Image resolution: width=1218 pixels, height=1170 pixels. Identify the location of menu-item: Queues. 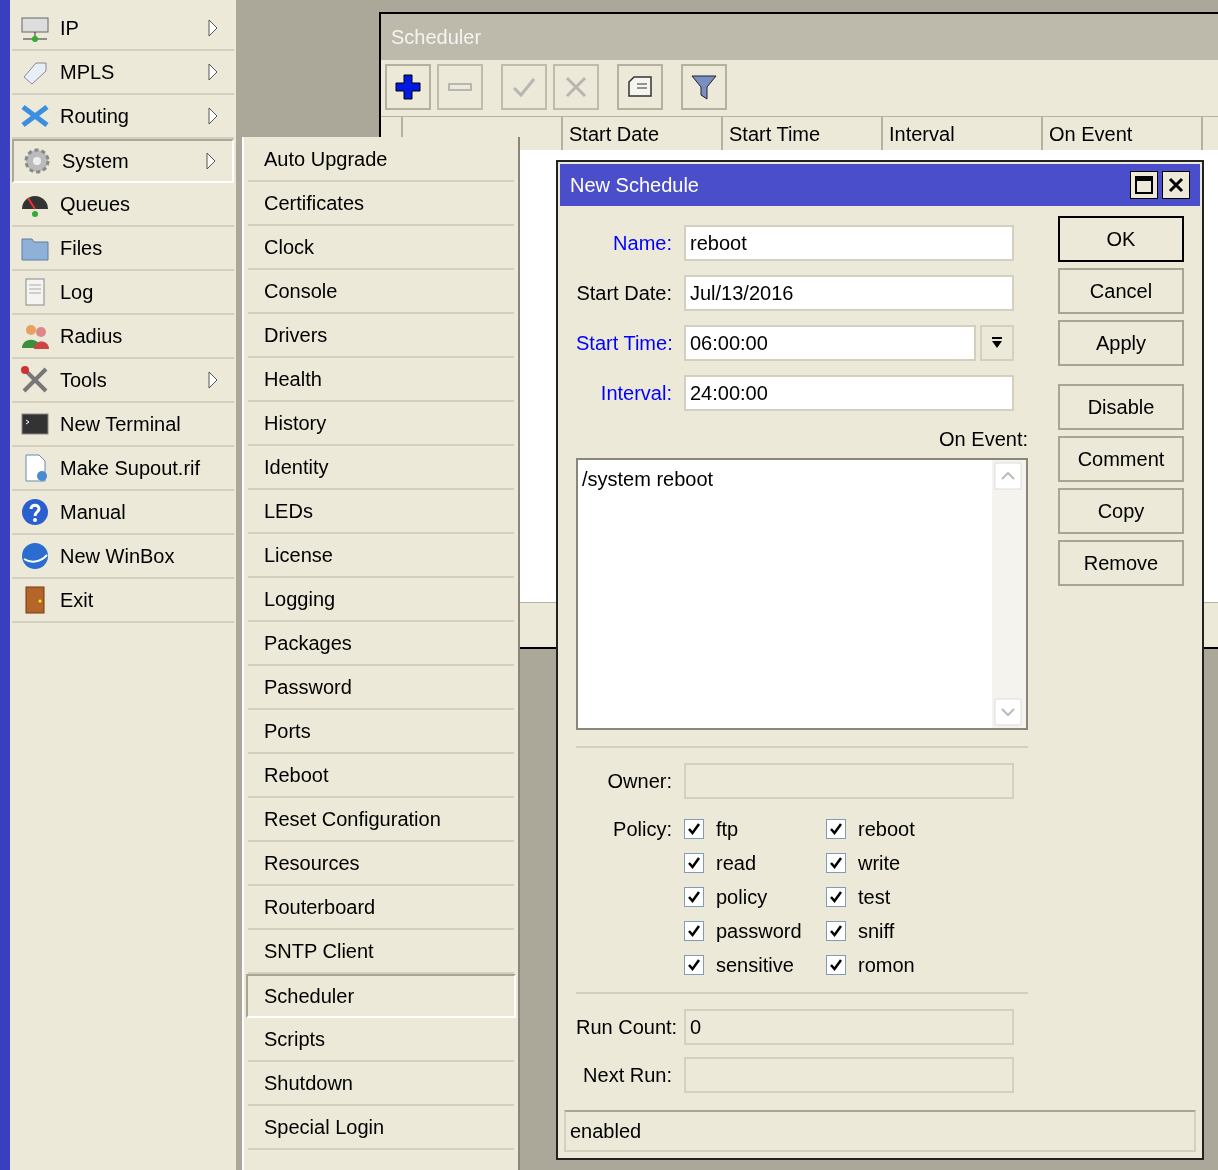
(123, 205).